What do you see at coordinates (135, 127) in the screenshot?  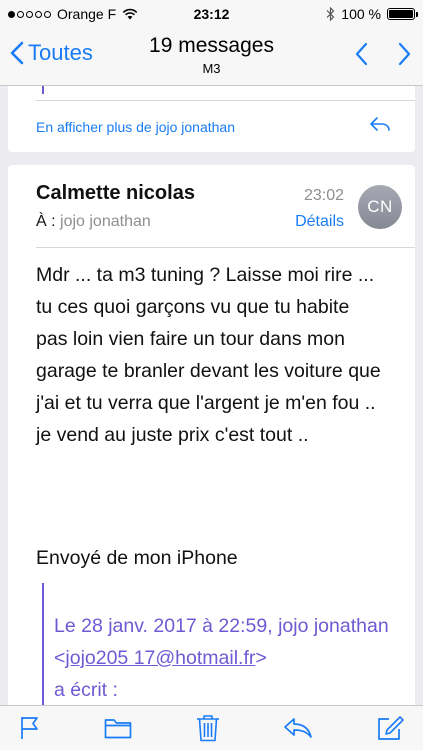 I see `show-more-link: En afficher plus de jojo jonathan` at bounding box center [135, 127].